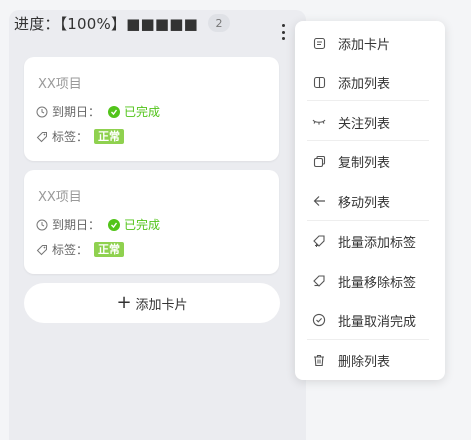  What do you see at coordinates (364, 203) in the screenshot?
I see `menu-item-label: 移动列表` at bounding box center [364, 203].